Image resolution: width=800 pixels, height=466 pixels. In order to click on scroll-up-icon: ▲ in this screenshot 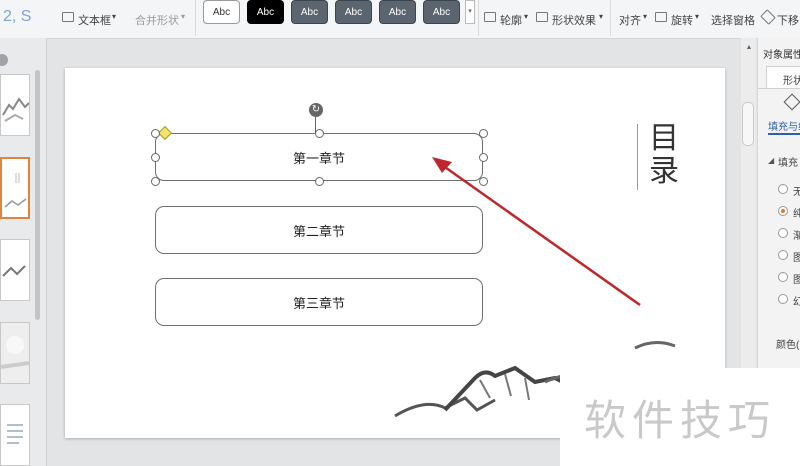, I will do `click(749, 48)`.